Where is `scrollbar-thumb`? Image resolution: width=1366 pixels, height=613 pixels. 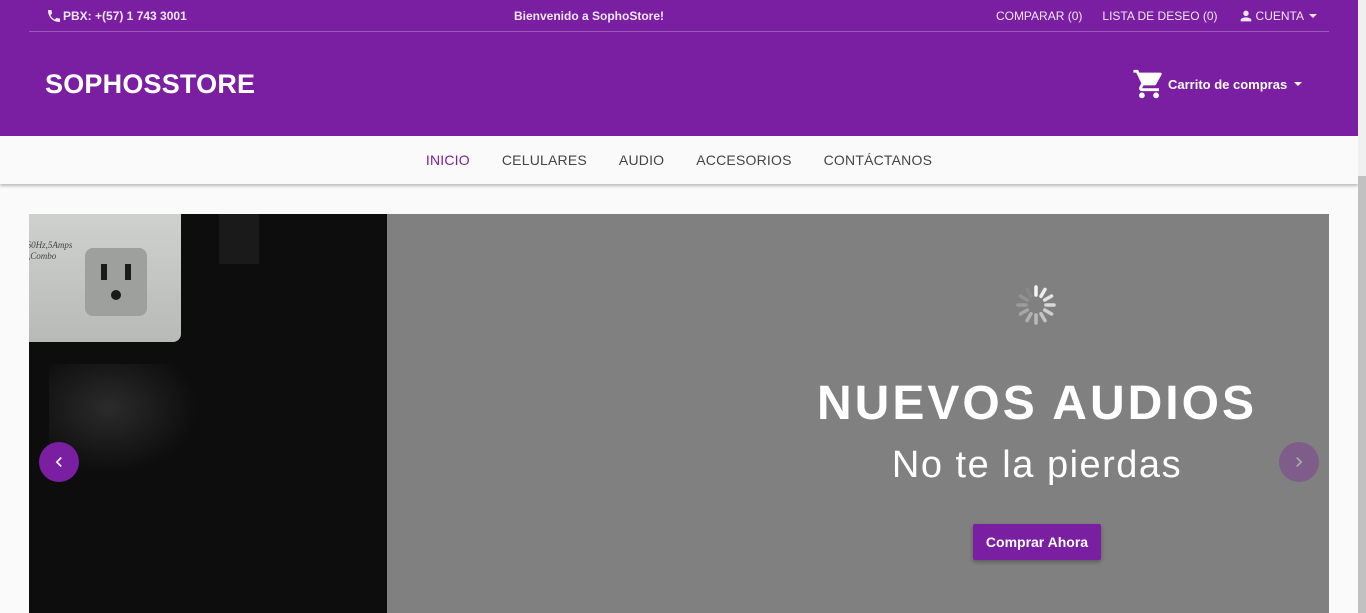 scrollbar-thumb is located at coordinates (1362, 394).